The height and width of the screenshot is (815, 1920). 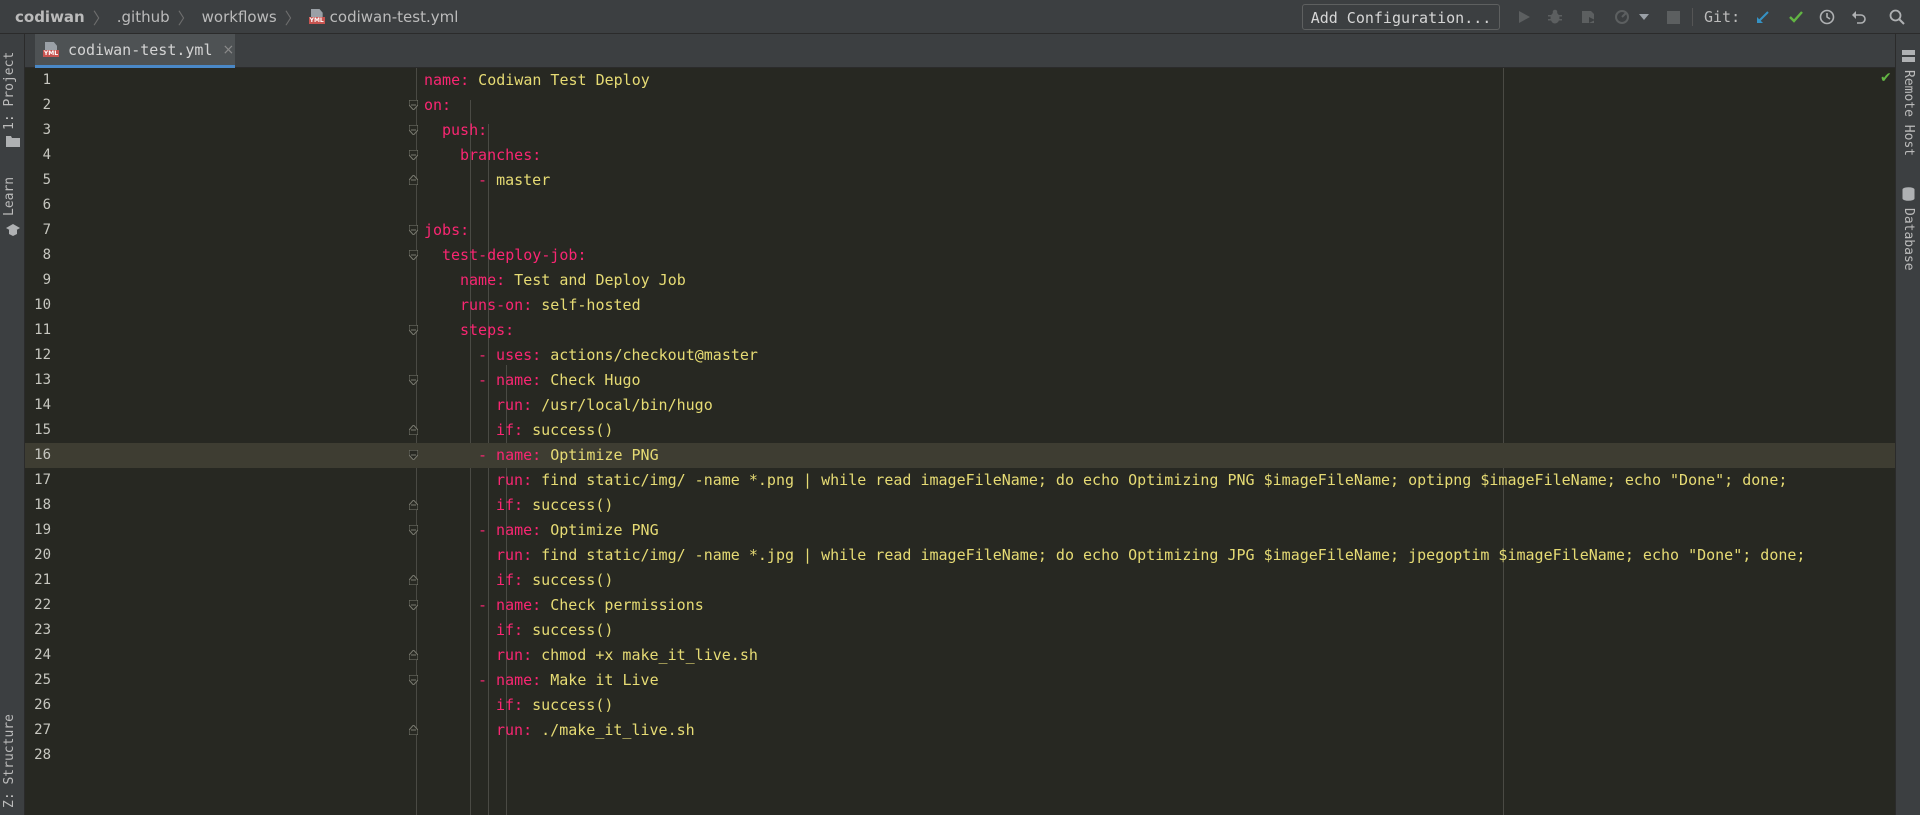 I want to click on code-text: - uses: actions/checkout@master, so click(x=618, y=355).